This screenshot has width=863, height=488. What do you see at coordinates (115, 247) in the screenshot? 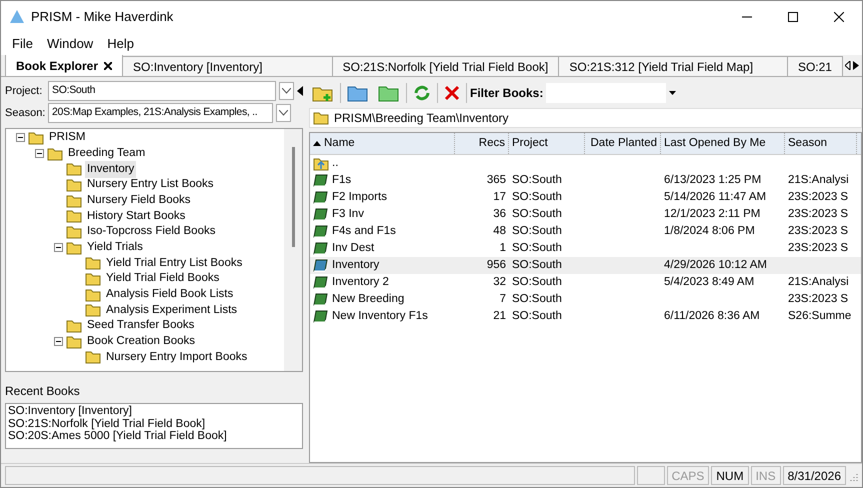
I see `tree-item: Yield Trials` at bounding box center [115, 247].